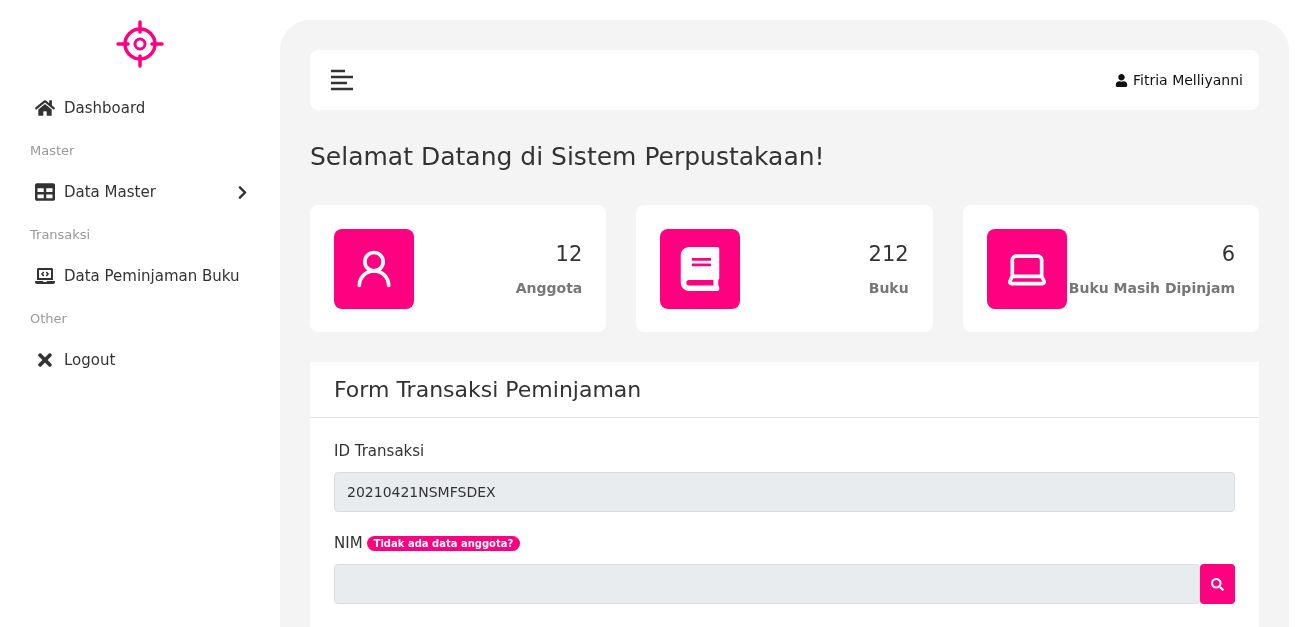  I want to click on search-icon, so click(1217, 584).